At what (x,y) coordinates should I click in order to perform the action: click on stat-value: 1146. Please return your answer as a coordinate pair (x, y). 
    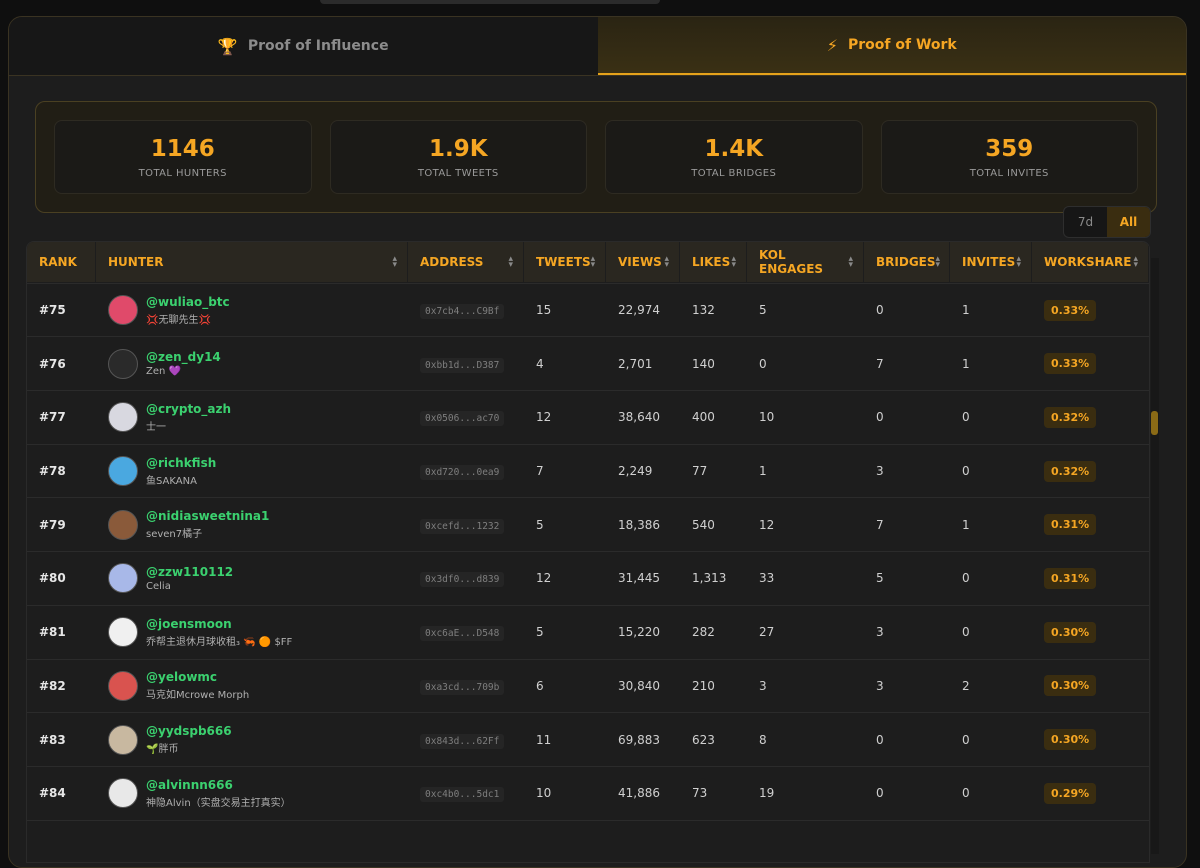
    Looking at the image, I should click on (182, 148).